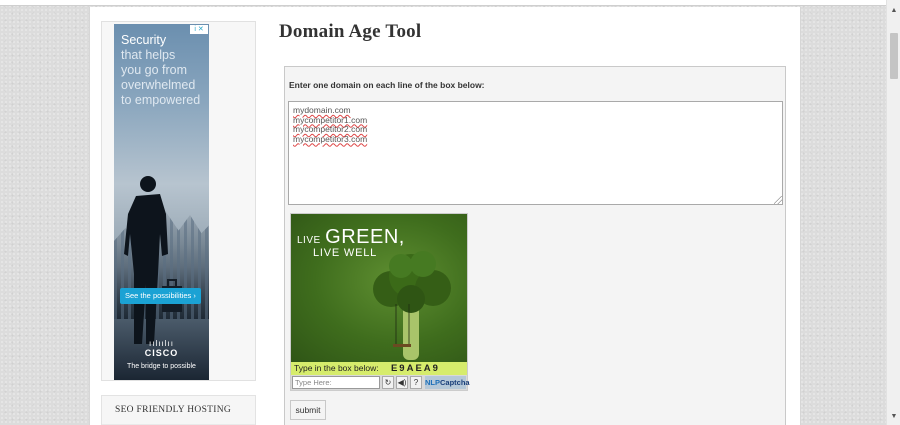 The image size is (900, 425). I want to click on captcha-ad-image: LIVE GREEN, LIVE WELL, so click(379, 288).